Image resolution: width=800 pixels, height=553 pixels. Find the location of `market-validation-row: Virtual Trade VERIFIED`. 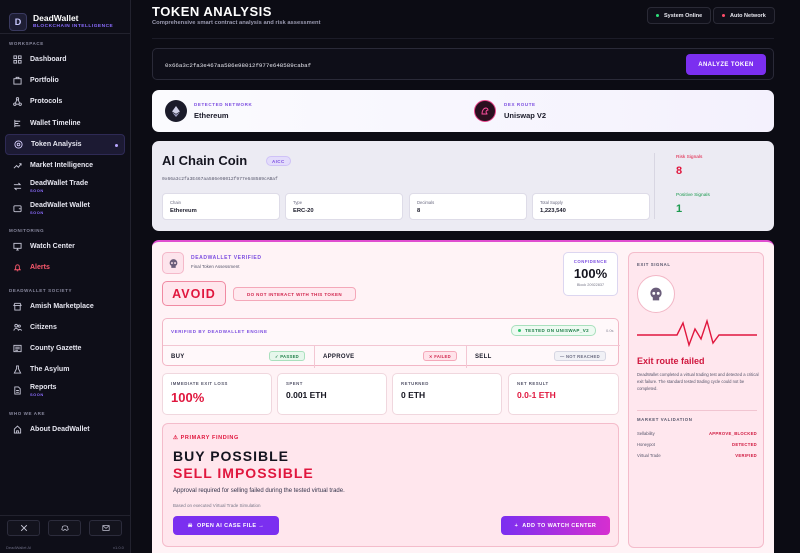

market-validation-row: Virtual Trade VERIFIED is located at coordinates (697, 458).